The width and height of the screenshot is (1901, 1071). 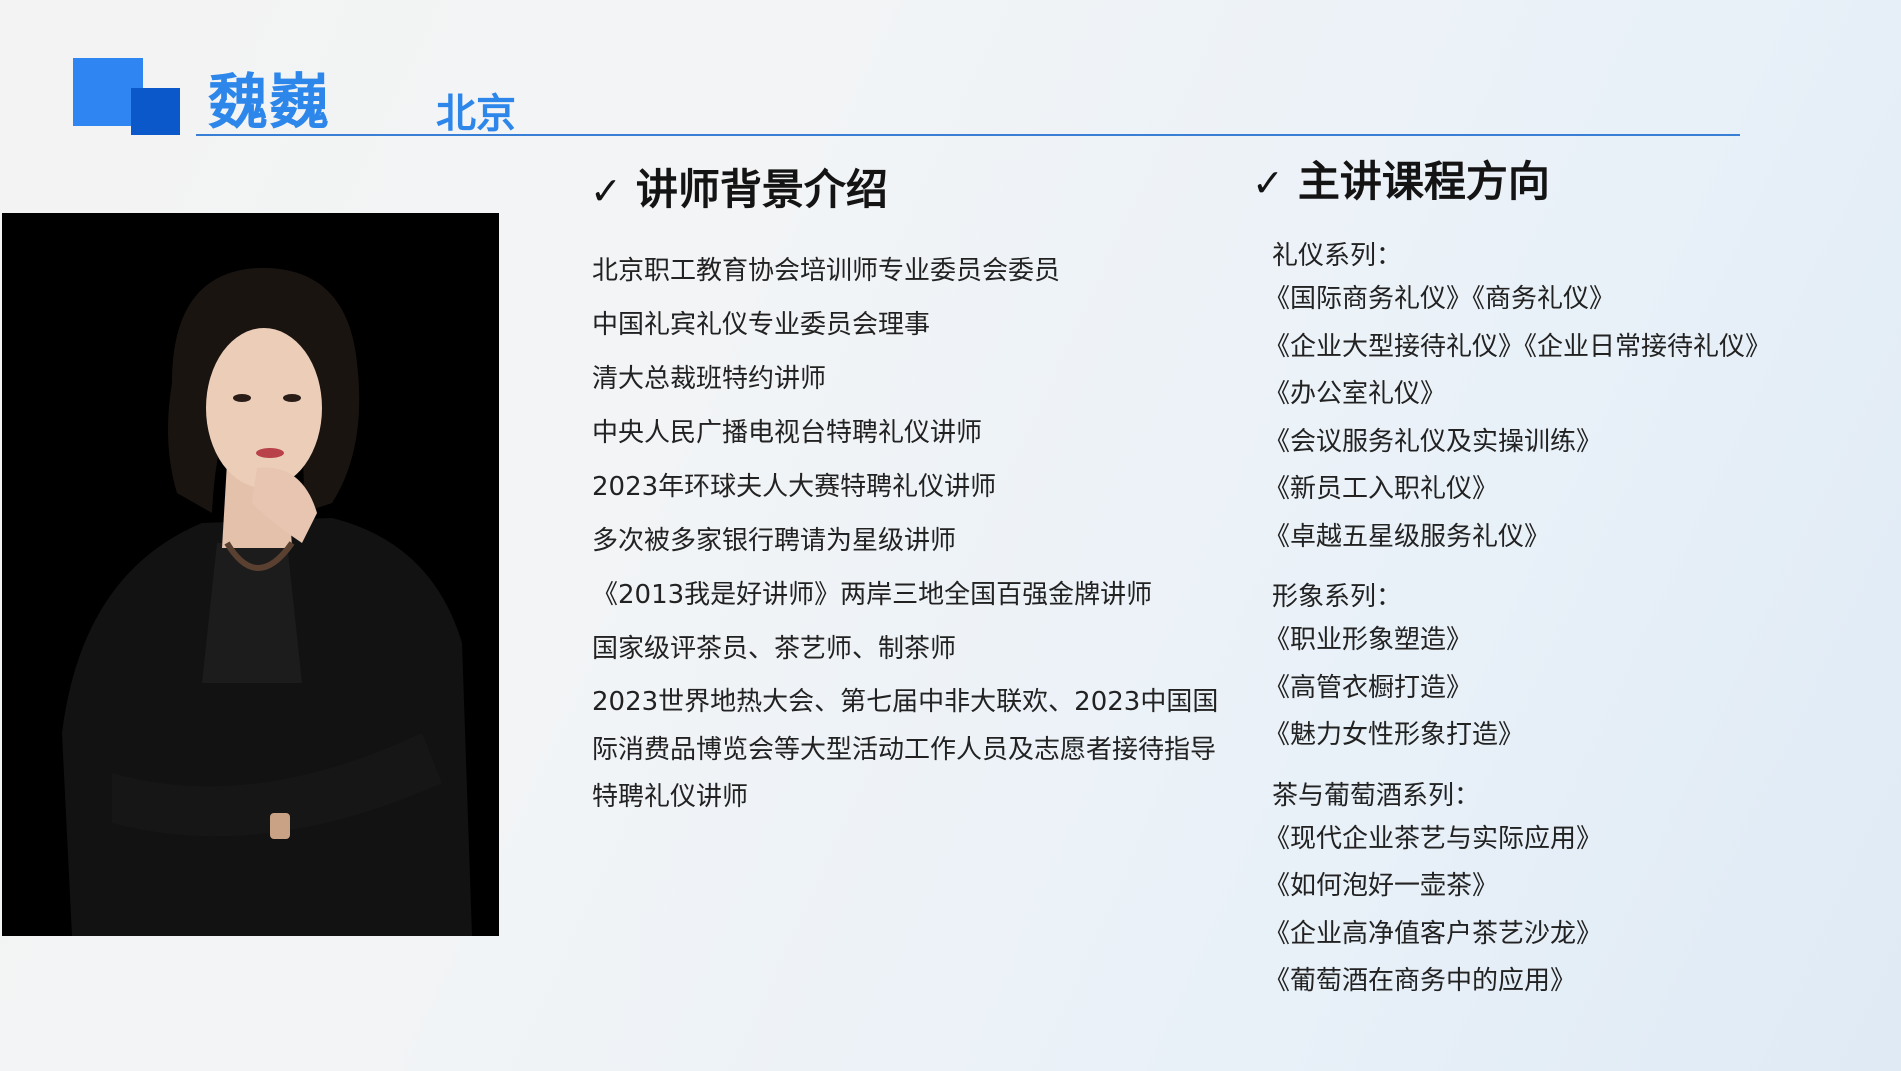 I want to click on background-item: 清大总裁班特约讲师, so click(x=709, y=379).